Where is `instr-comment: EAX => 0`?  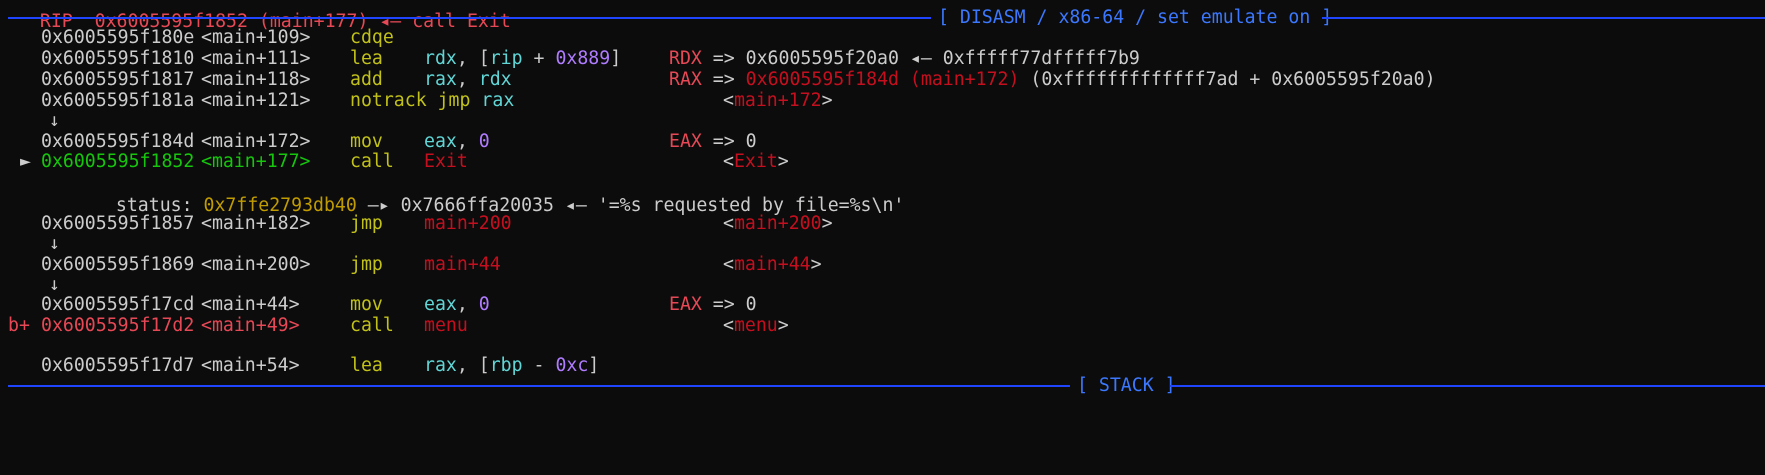 instr-comment: EAX => 0 is located at coordinates (713, 304).